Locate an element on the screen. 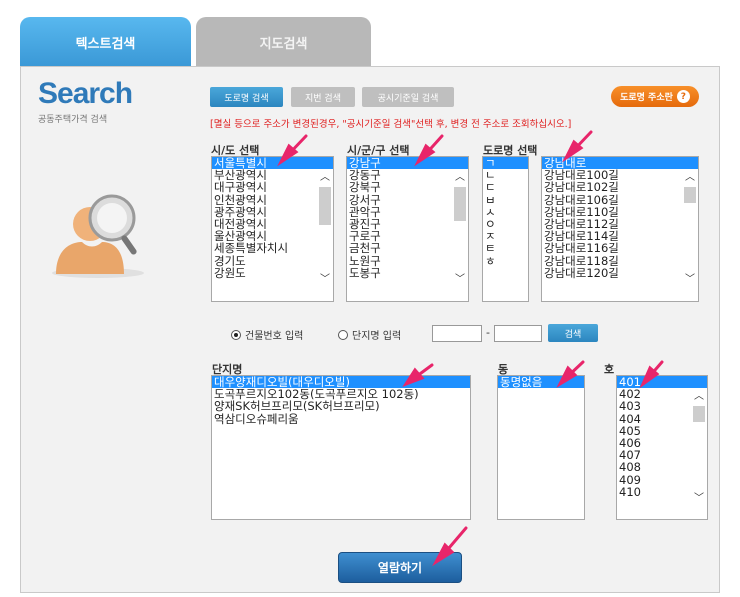 This screenshot has width=740, height=597. list-item: 세종특별자치시 is located at coordinates (272, 248).